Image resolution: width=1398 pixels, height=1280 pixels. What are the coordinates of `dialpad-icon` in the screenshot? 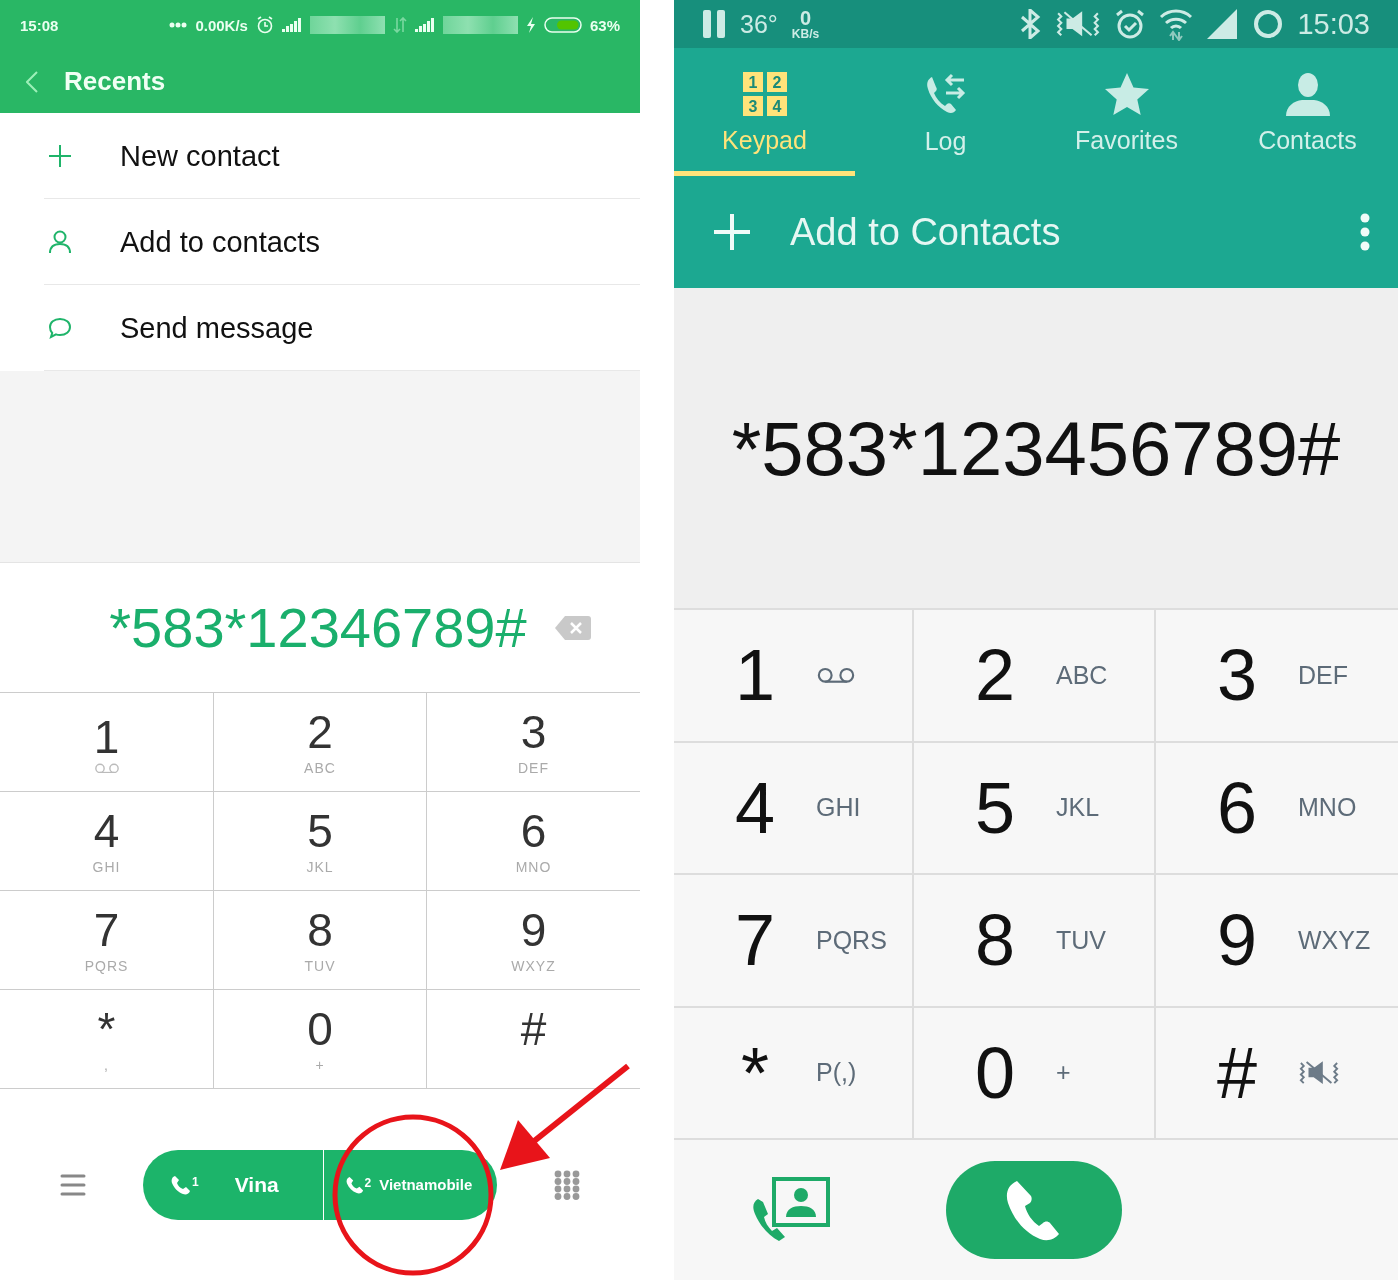 It's located at (567, 1184).